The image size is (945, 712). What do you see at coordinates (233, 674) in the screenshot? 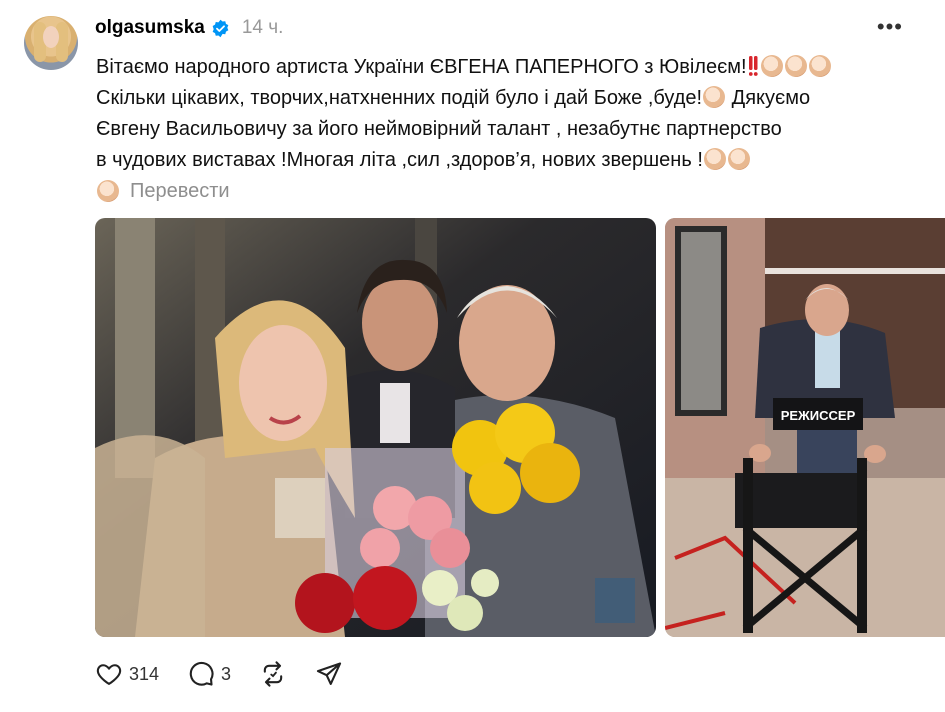
I see `action-bar: 314 3` at bounding box center [233, 674].